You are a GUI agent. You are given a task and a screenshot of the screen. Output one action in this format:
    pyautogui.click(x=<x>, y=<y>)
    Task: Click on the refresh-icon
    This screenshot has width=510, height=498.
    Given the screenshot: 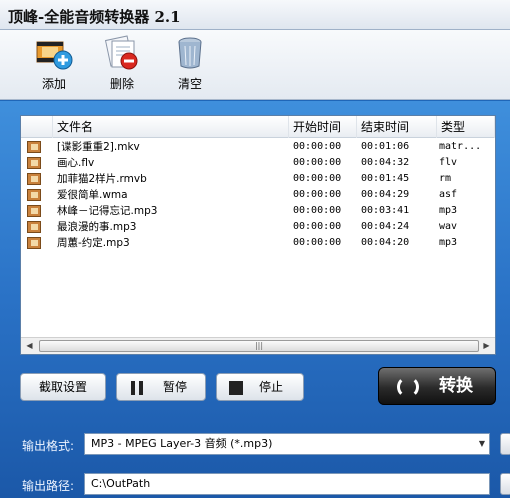 What is the action you would take?
    pyautogui.click(x=408, y=387)
    